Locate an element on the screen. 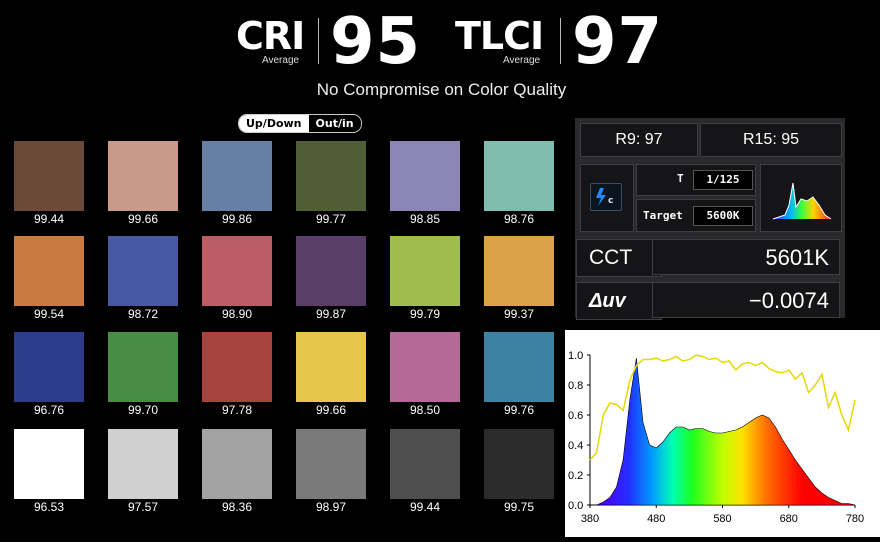 This screenshot has width=880, height=542. cct-label: CCT is located at coordinates (619, 258).